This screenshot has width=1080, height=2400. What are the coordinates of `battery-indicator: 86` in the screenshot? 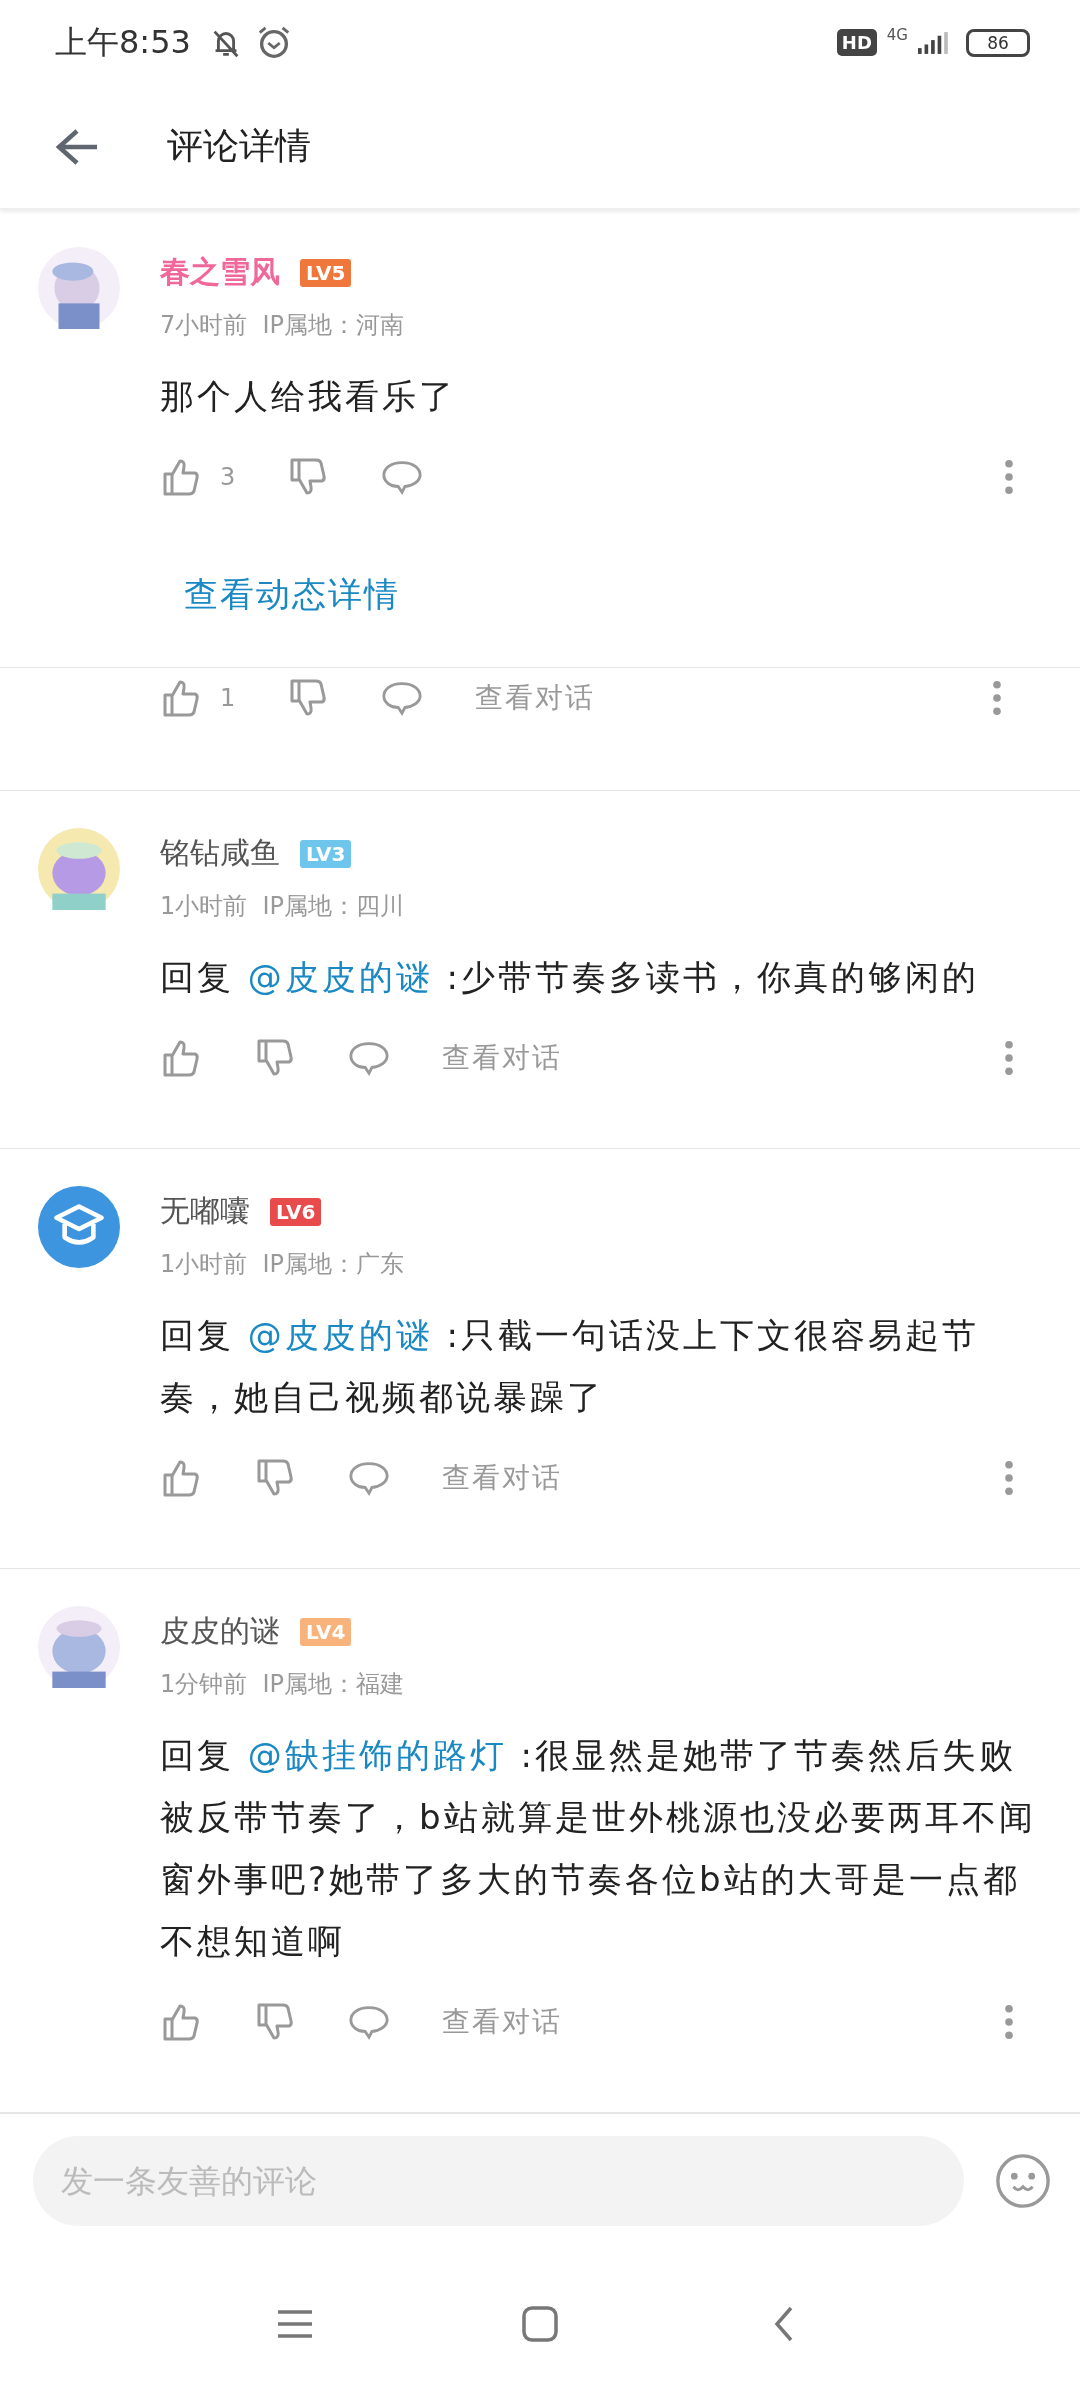 It's located at (998, 43).